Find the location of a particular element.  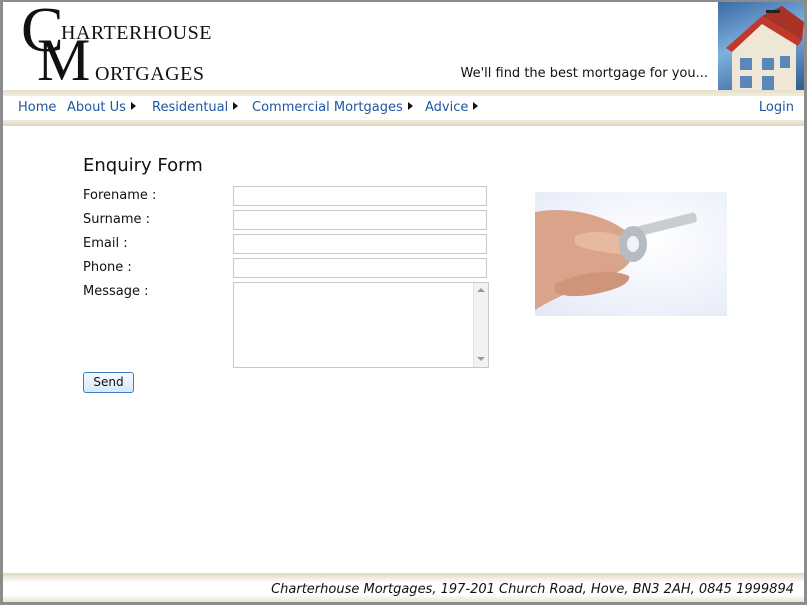

forename-input is located at coordinates (360, 196).